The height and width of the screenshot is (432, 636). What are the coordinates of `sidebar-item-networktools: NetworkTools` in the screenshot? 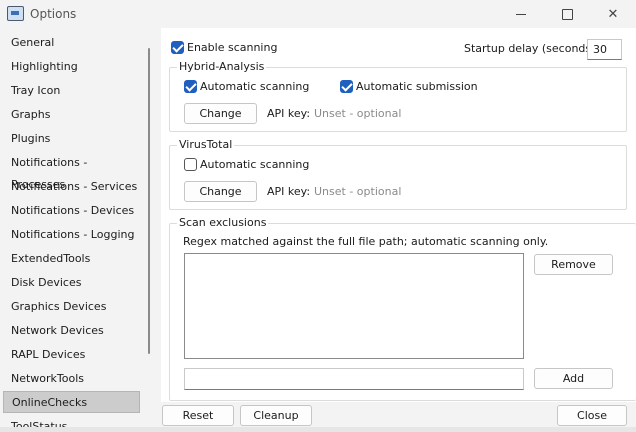 It's located at (71, 379).